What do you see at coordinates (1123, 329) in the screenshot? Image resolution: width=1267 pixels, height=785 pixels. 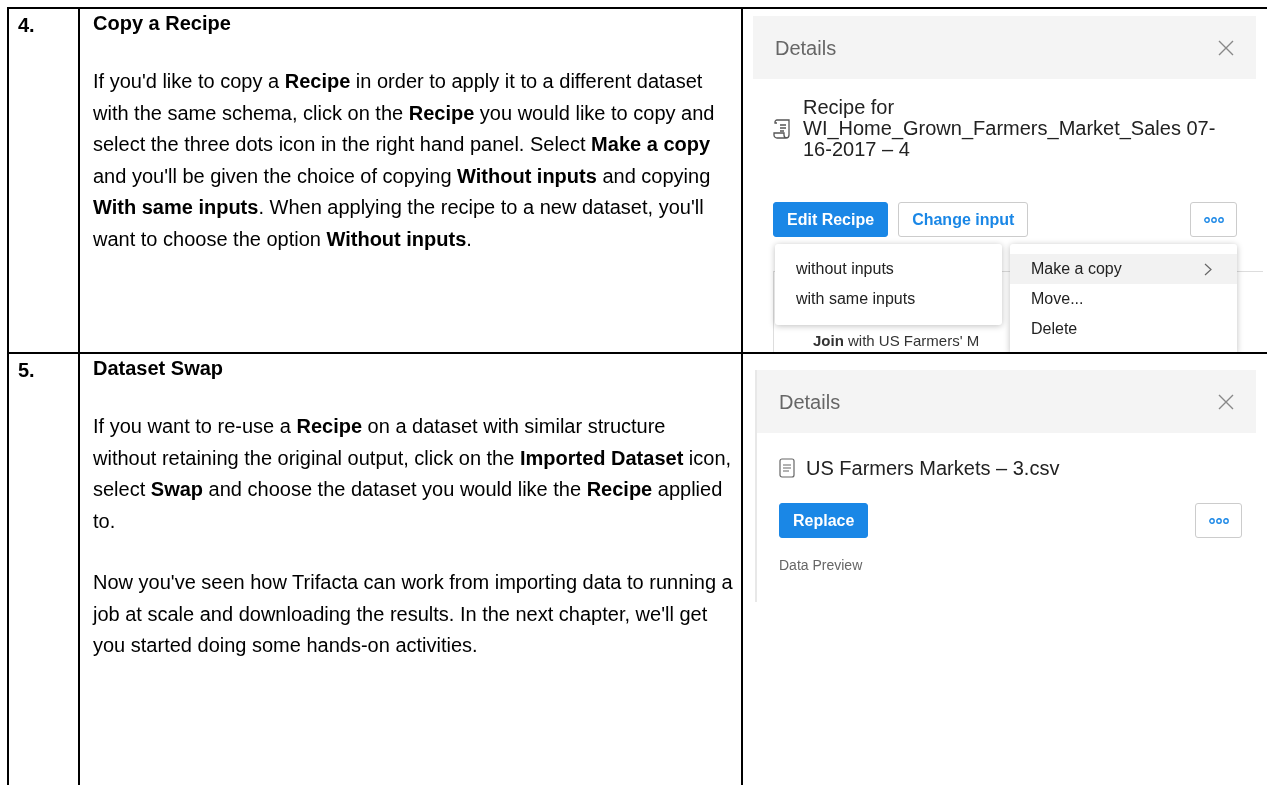 I see `menu-item: Delete` at bounding box center [1123, 329].